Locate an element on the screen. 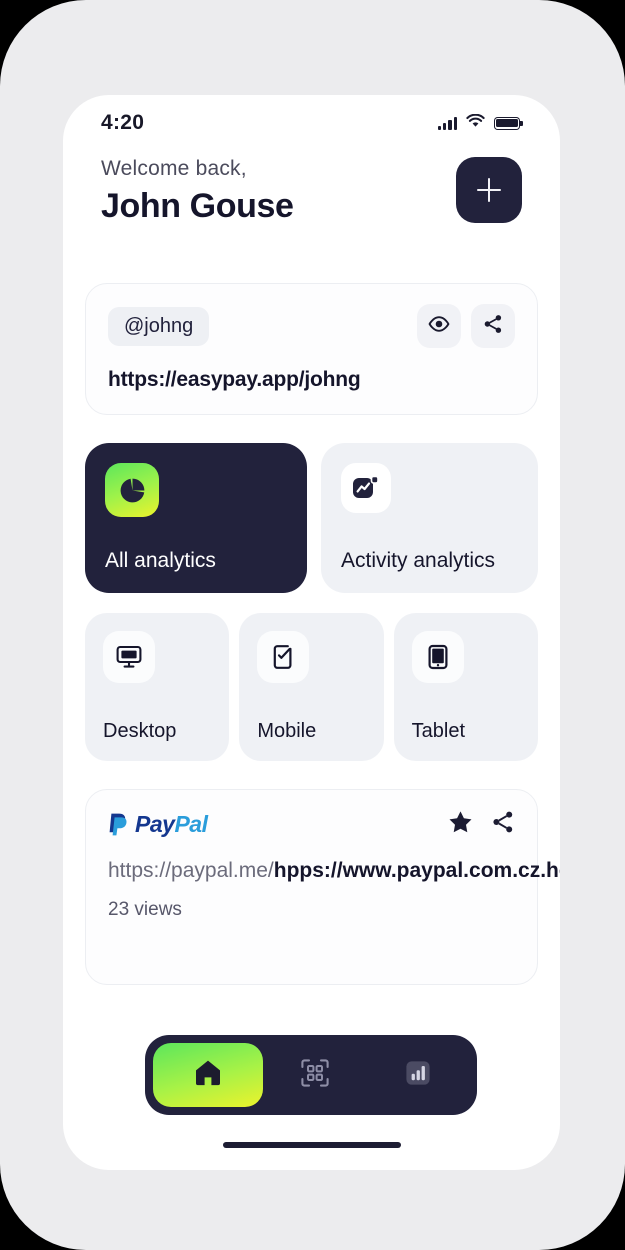 The width and height of the screenshot is (625, 1250). device-tile-desktop: Desktop is located at coordinates (157, 687).